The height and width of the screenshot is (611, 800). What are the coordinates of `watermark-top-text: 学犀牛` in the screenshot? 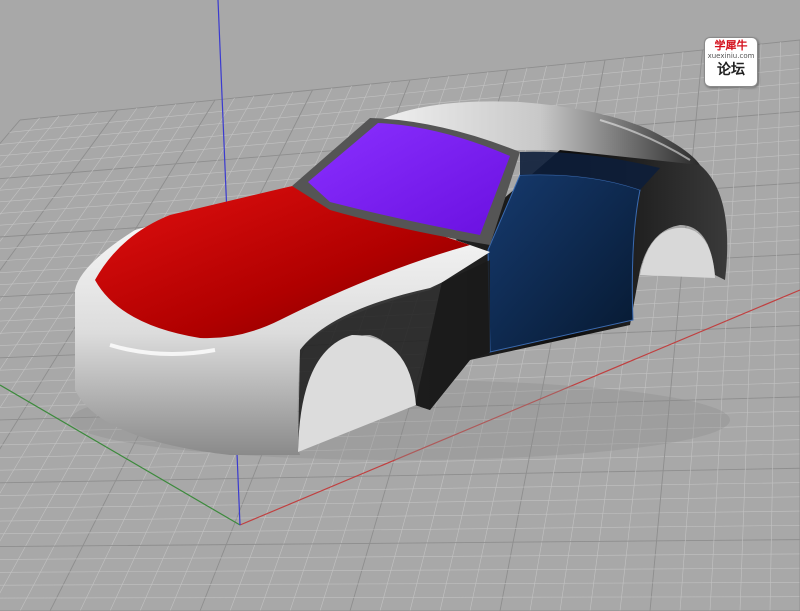 It's located at (731, 45).